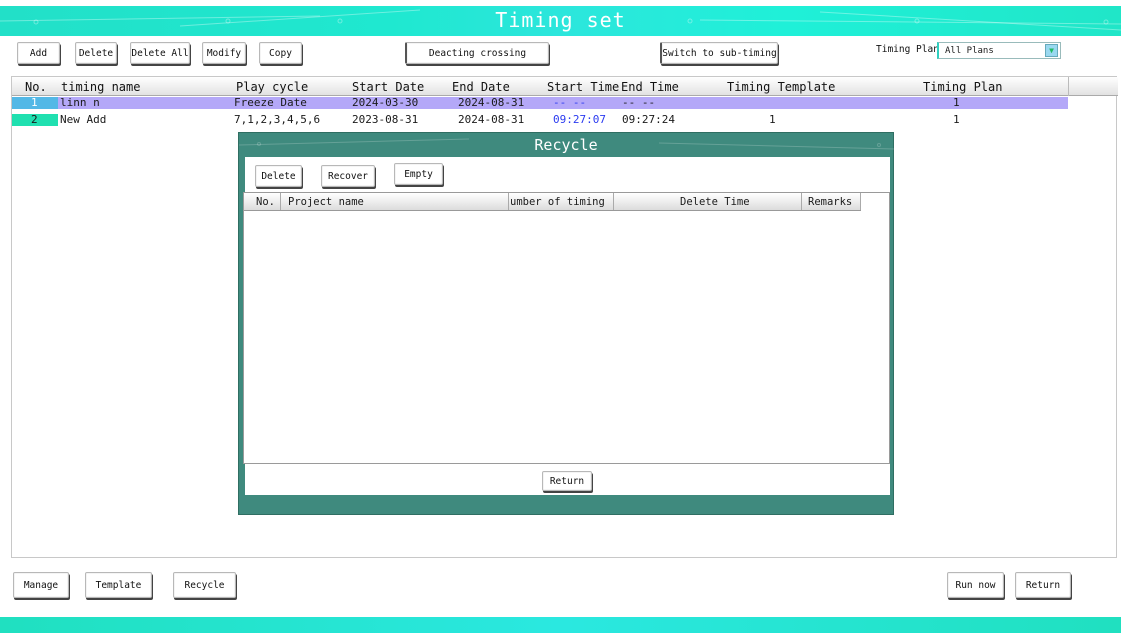 Image resolution: width=1121 pixels, height=633 pixels. I want to click on recycle-col-project: Project name, so click(326, 202).